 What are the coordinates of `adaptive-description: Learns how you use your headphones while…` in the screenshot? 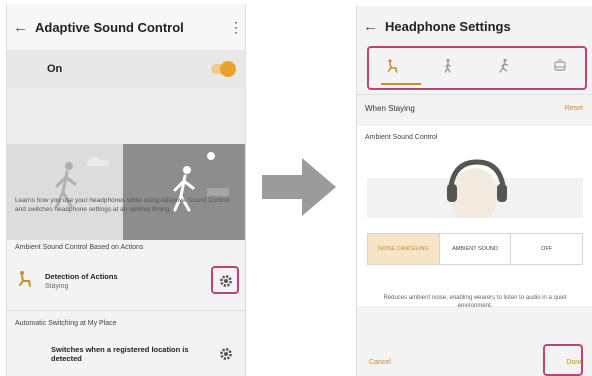 It's located at (122, 205).